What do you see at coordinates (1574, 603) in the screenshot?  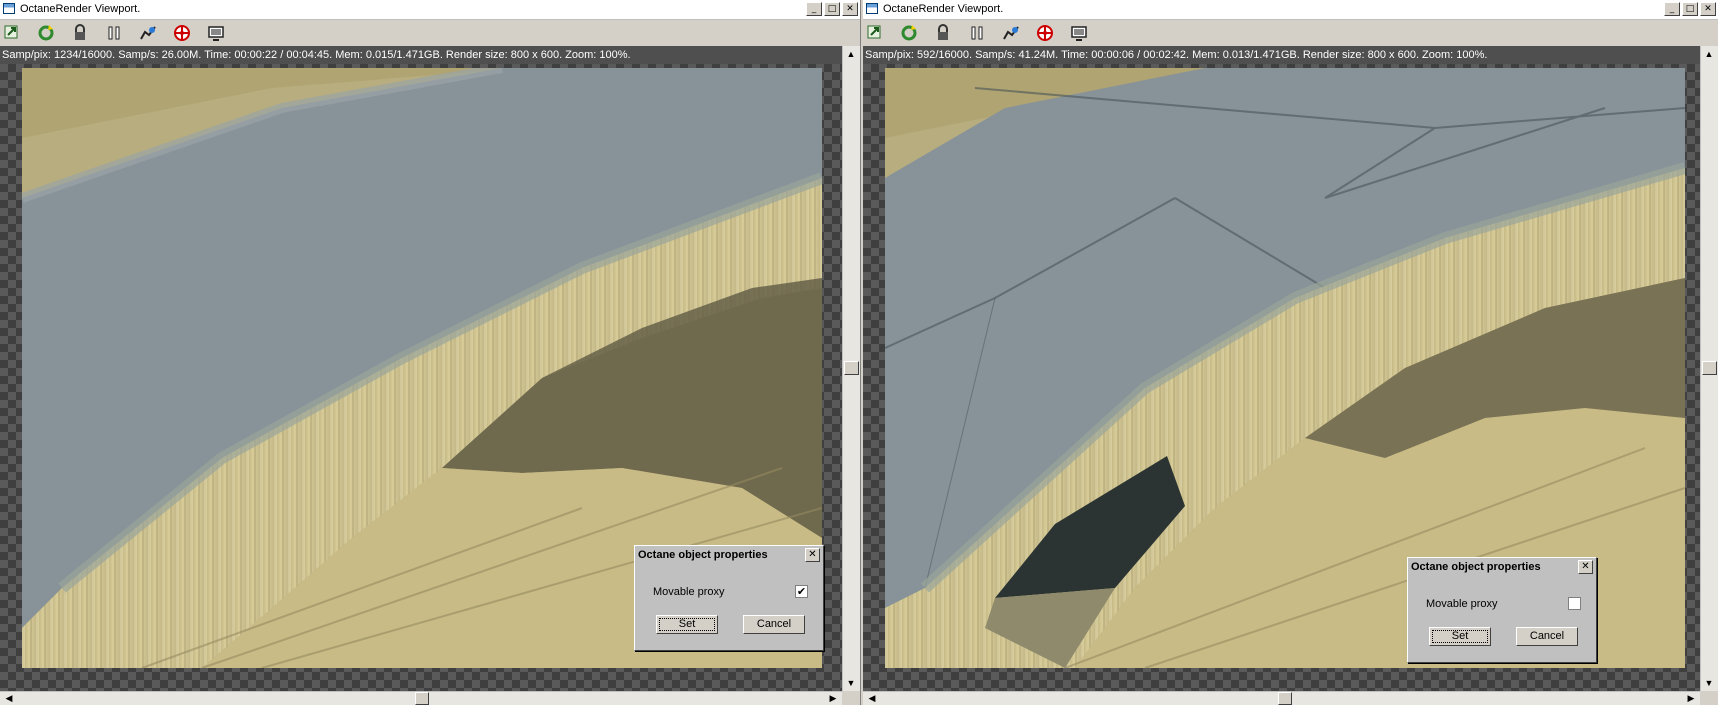 I see `movable-proxy-checkbox` at bounding box center [1574, 603].